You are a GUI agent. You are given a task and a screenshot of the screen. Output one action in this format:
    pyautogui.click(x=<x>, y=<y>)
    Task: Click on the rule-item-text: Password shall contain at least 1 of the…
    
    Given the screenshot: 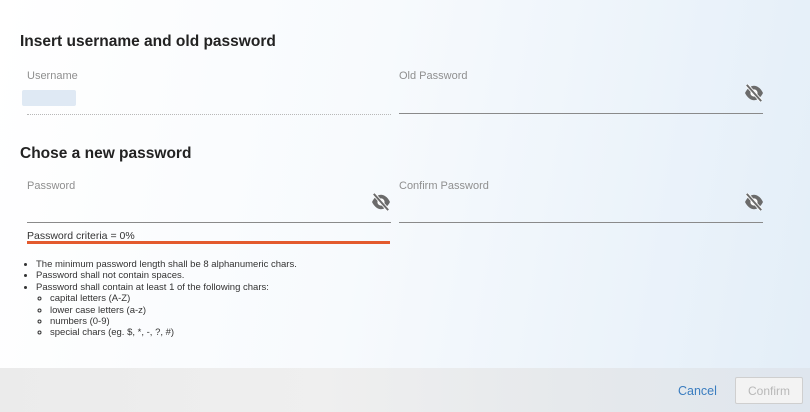 What is the action you would take?
    pyautogui.click(x=152, y=287)
    